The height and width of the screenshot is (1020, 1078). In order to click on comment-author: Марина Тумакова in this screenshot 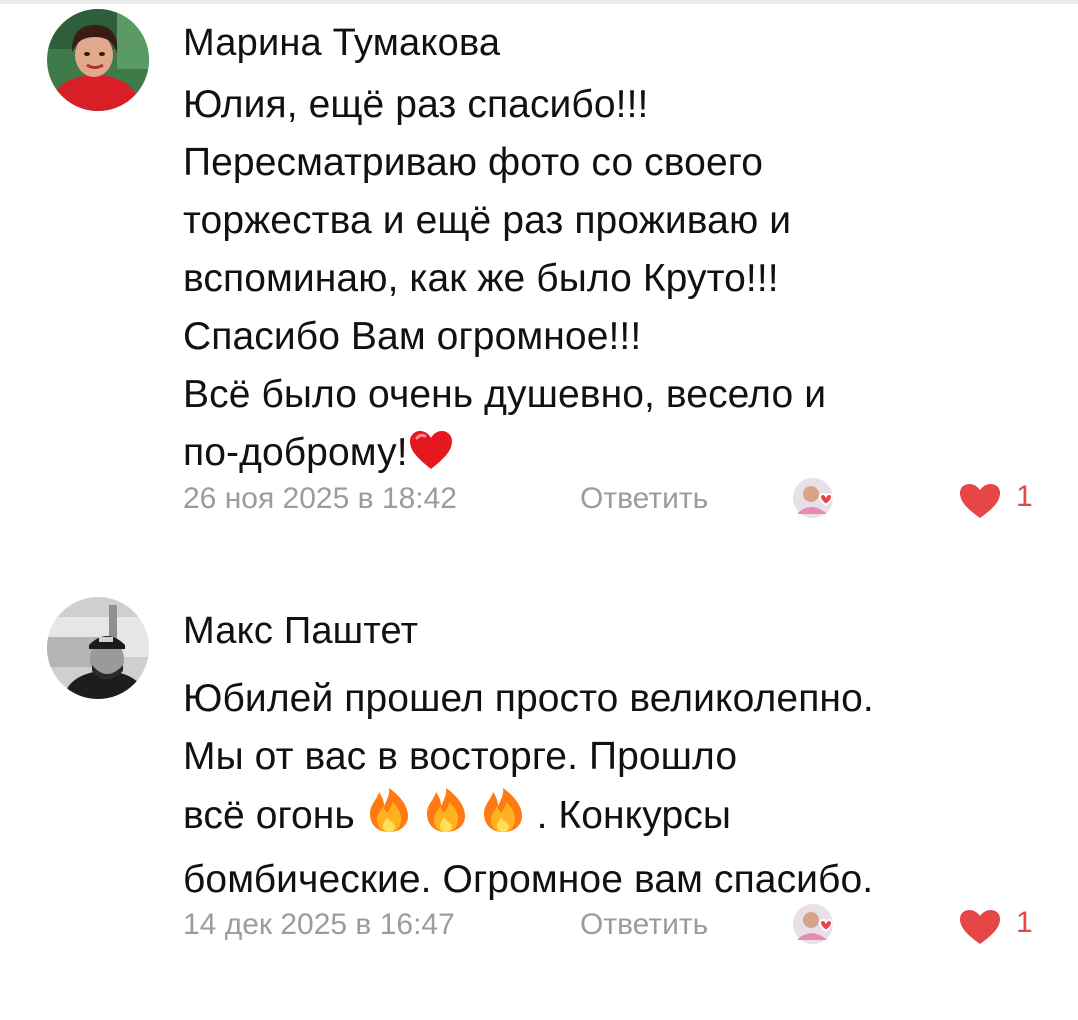, I will do `click(341, 43)`.